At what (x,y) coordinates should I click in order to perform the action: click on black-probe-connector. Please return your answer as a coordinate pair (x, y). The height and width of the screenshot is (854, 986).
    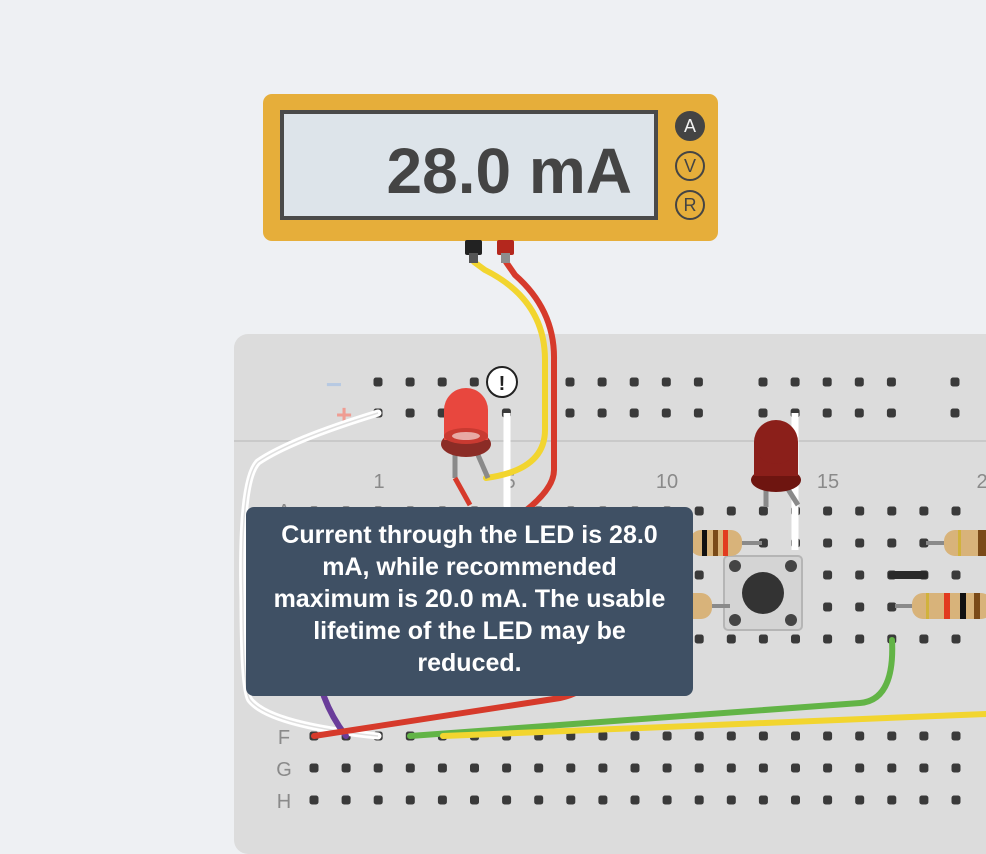
    Looking at the image, I should click on (473, 247).